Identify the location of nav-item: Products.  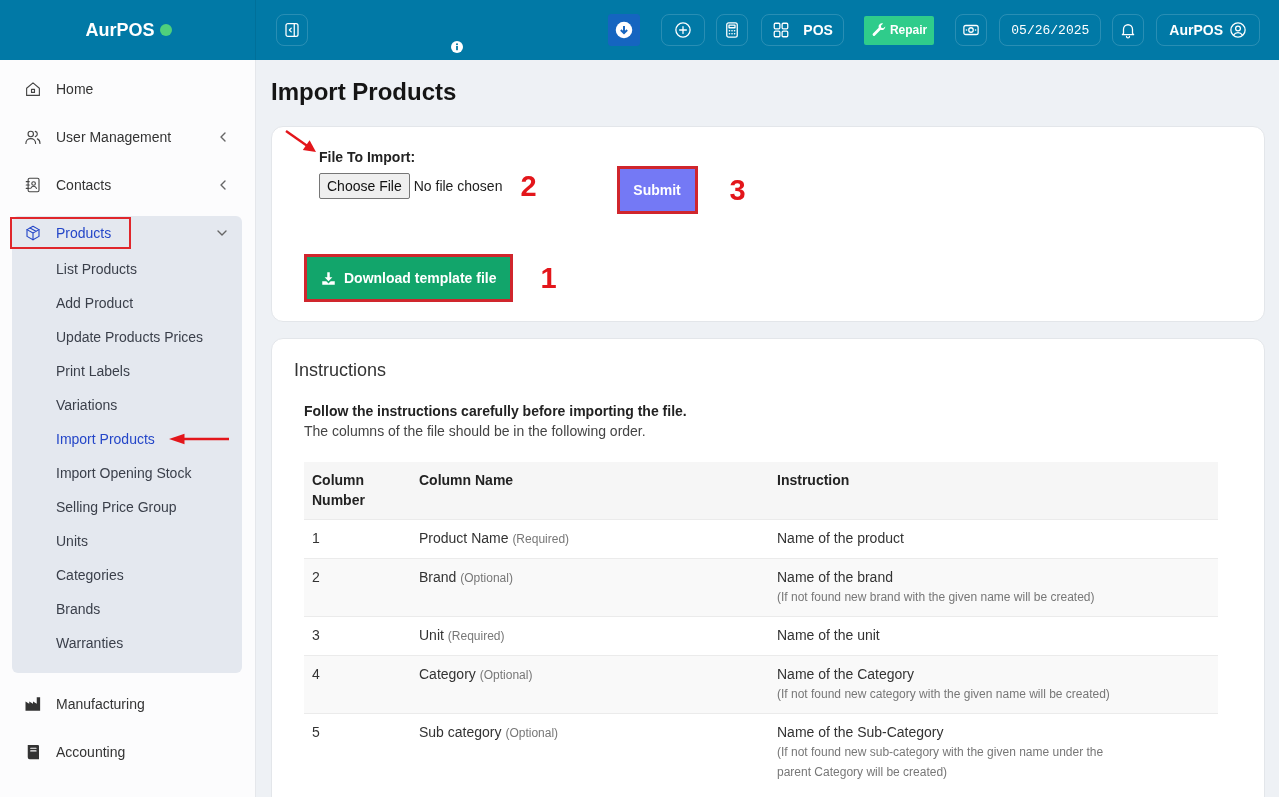
(71, 233).